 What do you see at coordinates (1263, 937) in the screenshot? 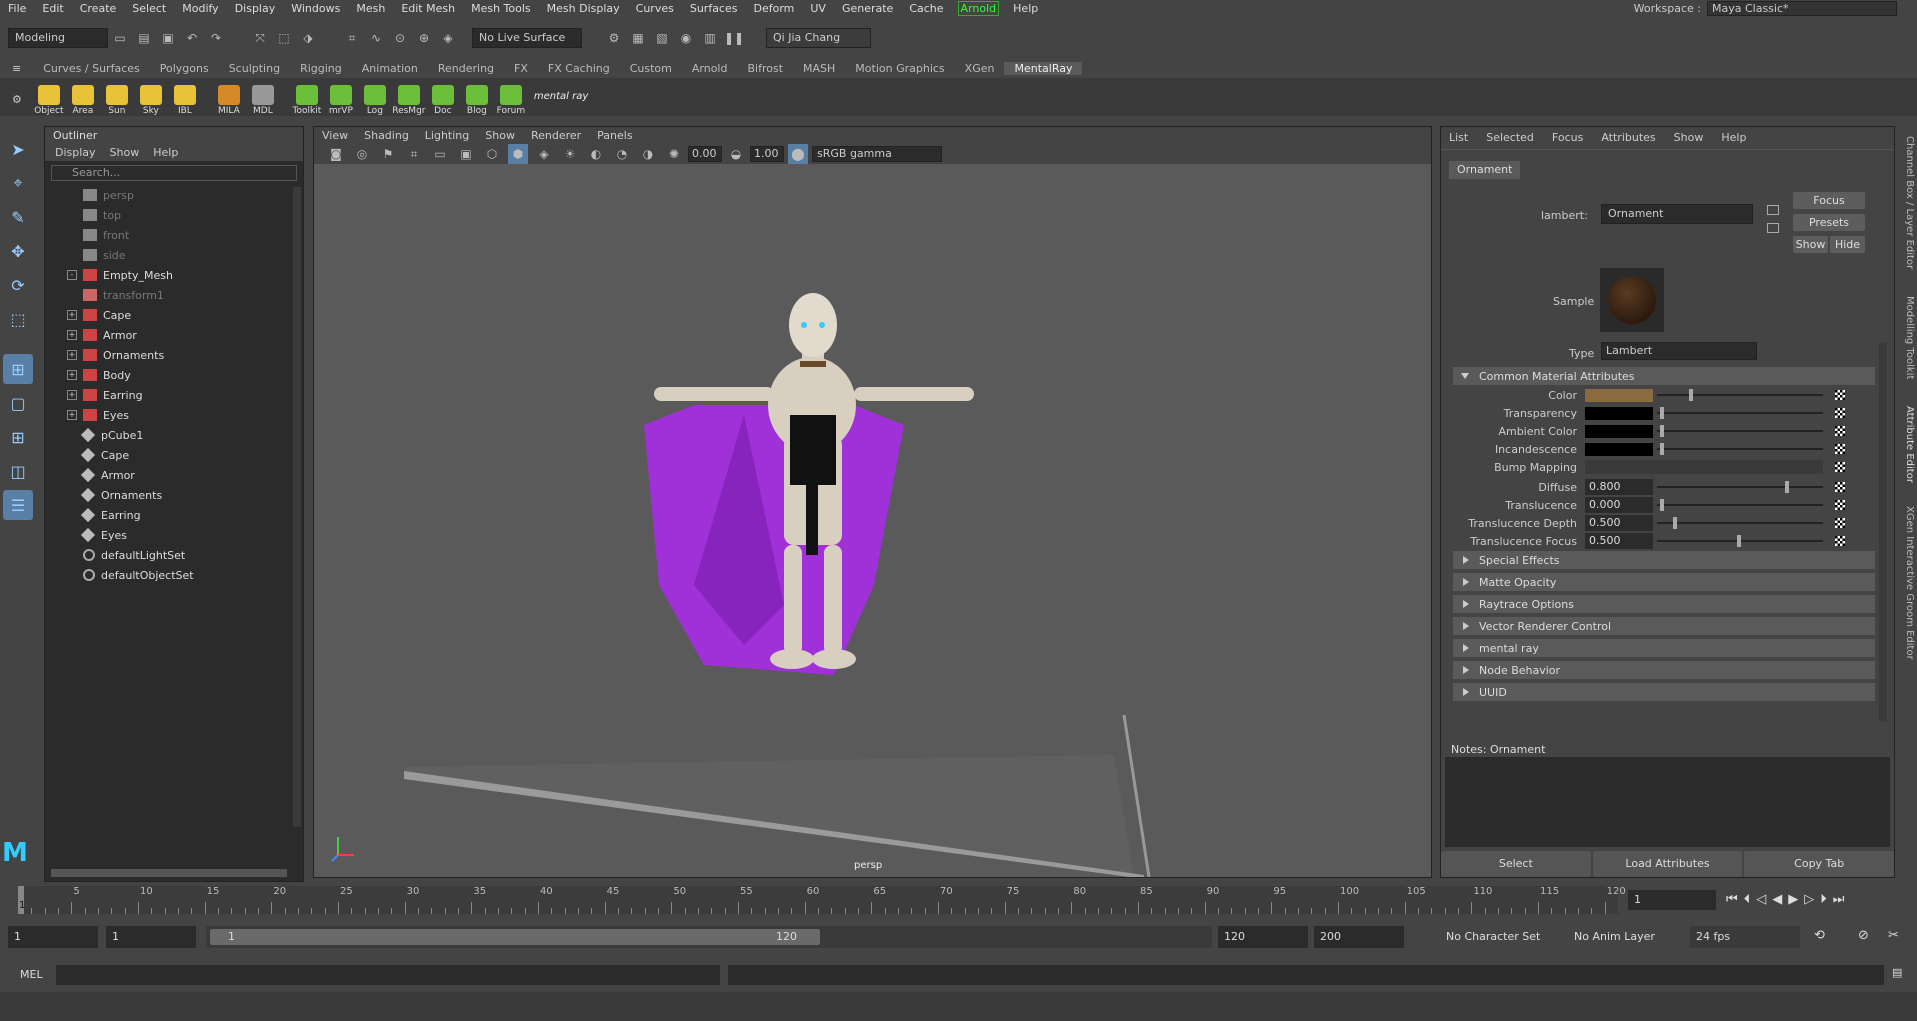
I see `playback-end-field: 120` at bounding box center [1263, 937].